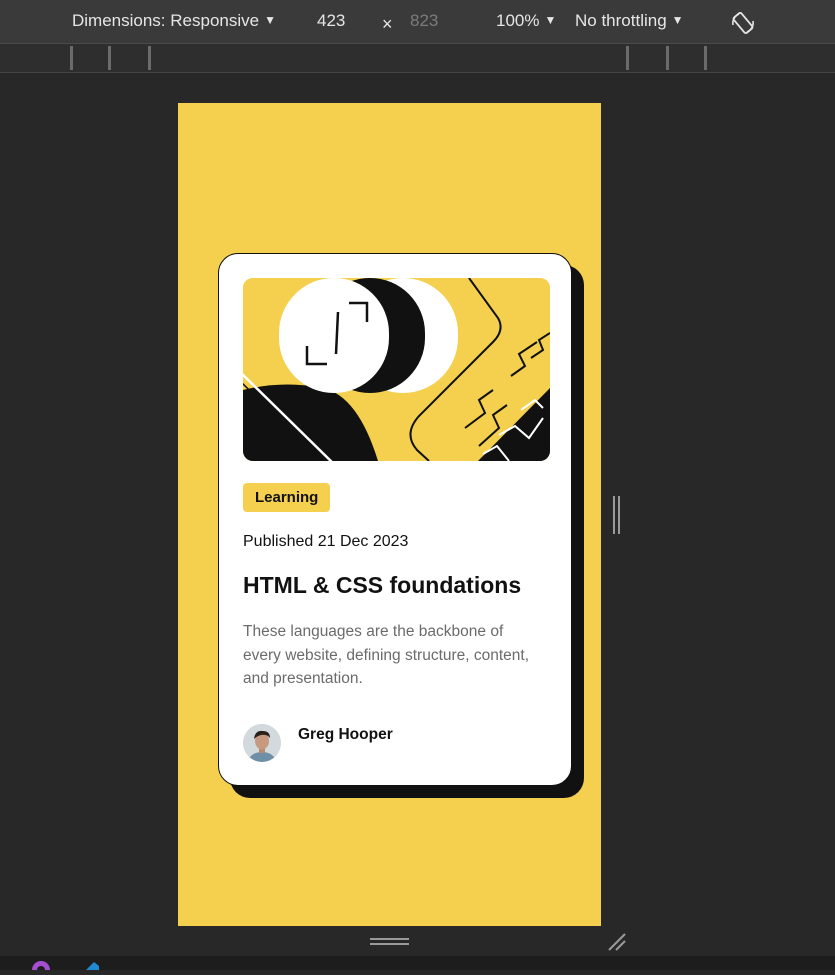 The height and width of the screenshot is (975, 835). Describe the element at coordinates (326, 541) in the screenshot. I see `published-date: Published 21 Dec 2023` at that location.